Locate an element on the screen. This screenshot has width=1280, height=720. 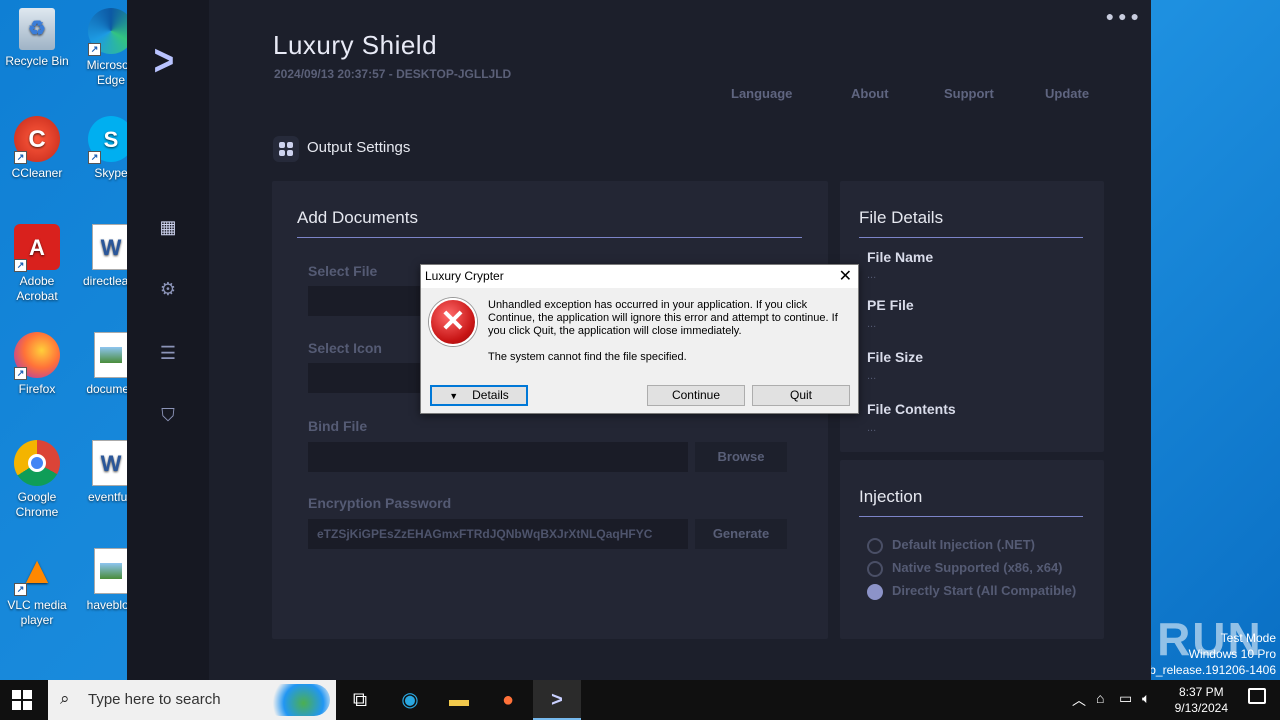
desktop-icon-ccleaner: C ↗ CCleaner is located at coordinates (37, 148).